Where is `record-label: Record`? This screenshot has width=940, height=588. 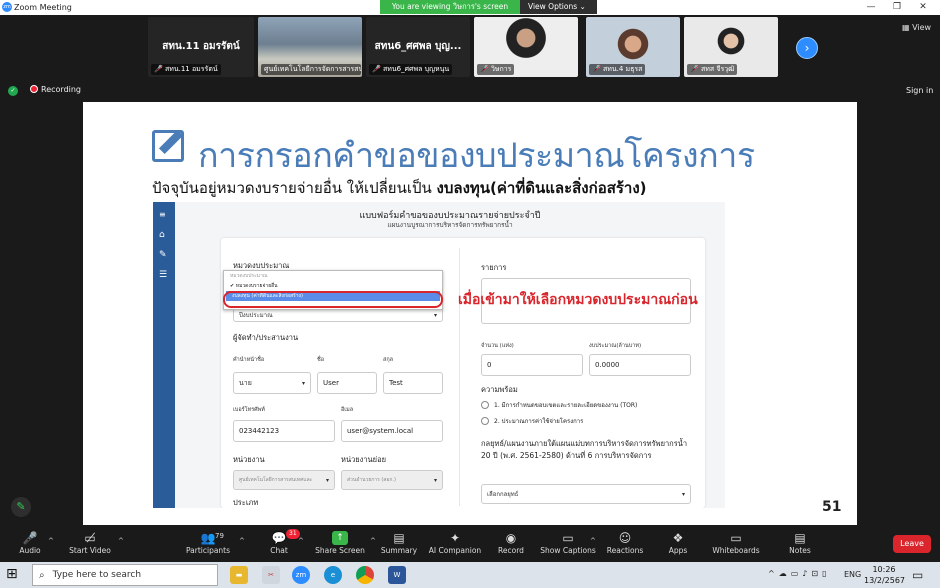
record-label: Record is located at coordinates (511, 550).